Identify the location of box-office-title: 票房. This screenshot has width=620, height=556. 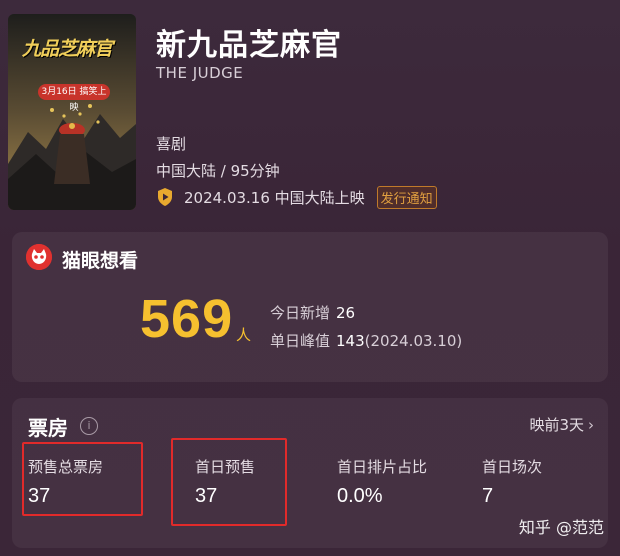
(48, 428).